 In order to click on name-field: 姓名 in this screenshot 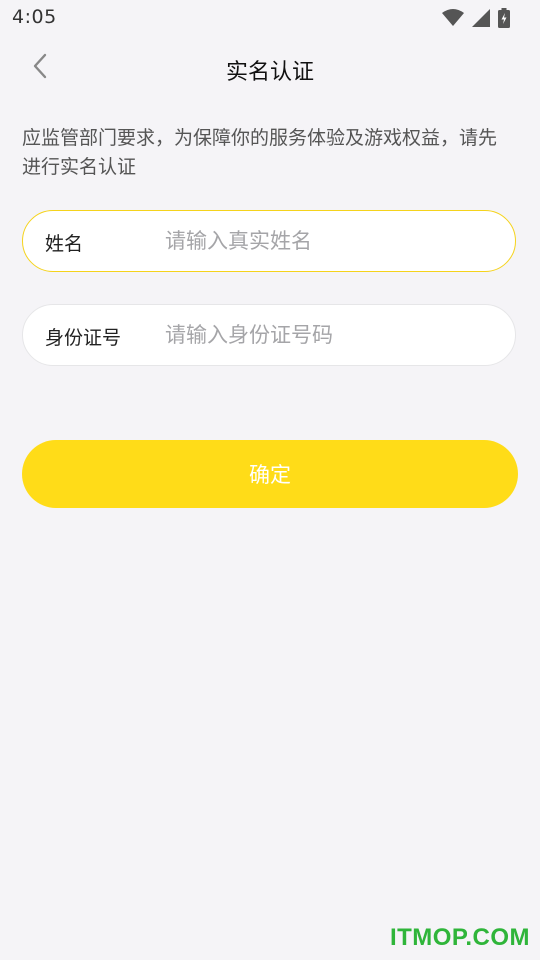, I will do `click(269, 241)`.